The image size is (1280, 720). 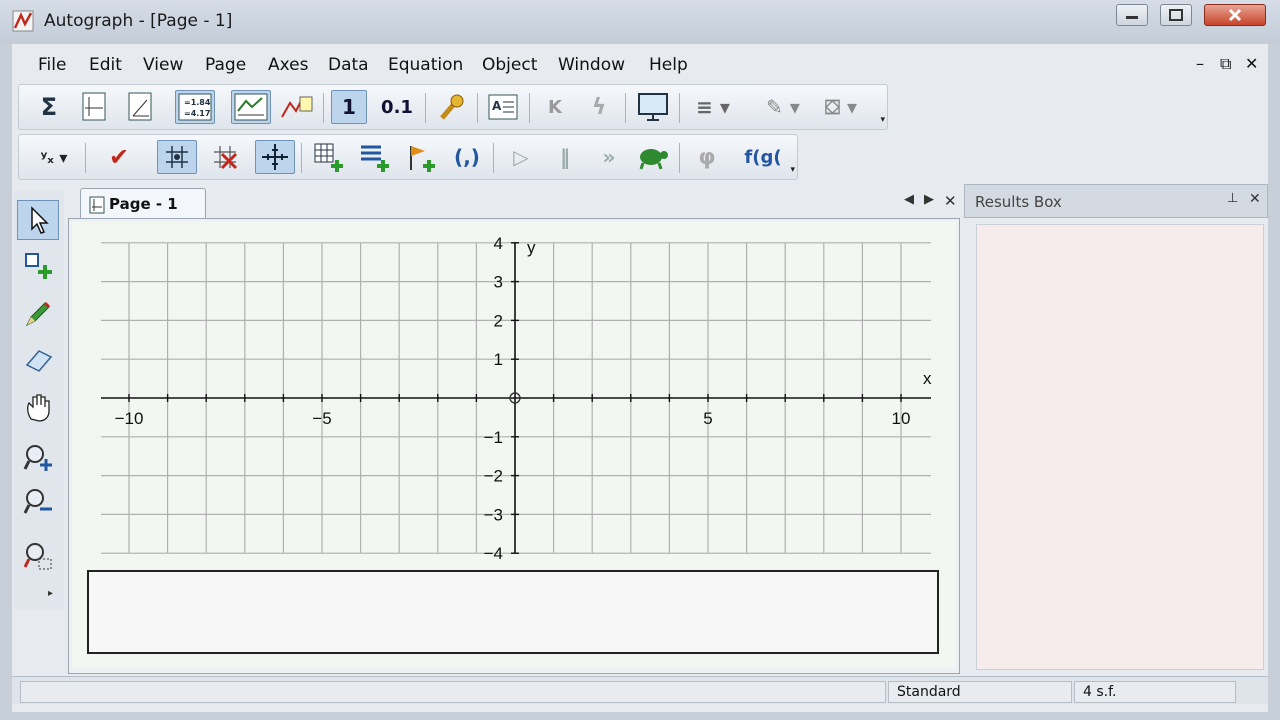 I want to click on key-legend-button, so click(x=297, y=107).